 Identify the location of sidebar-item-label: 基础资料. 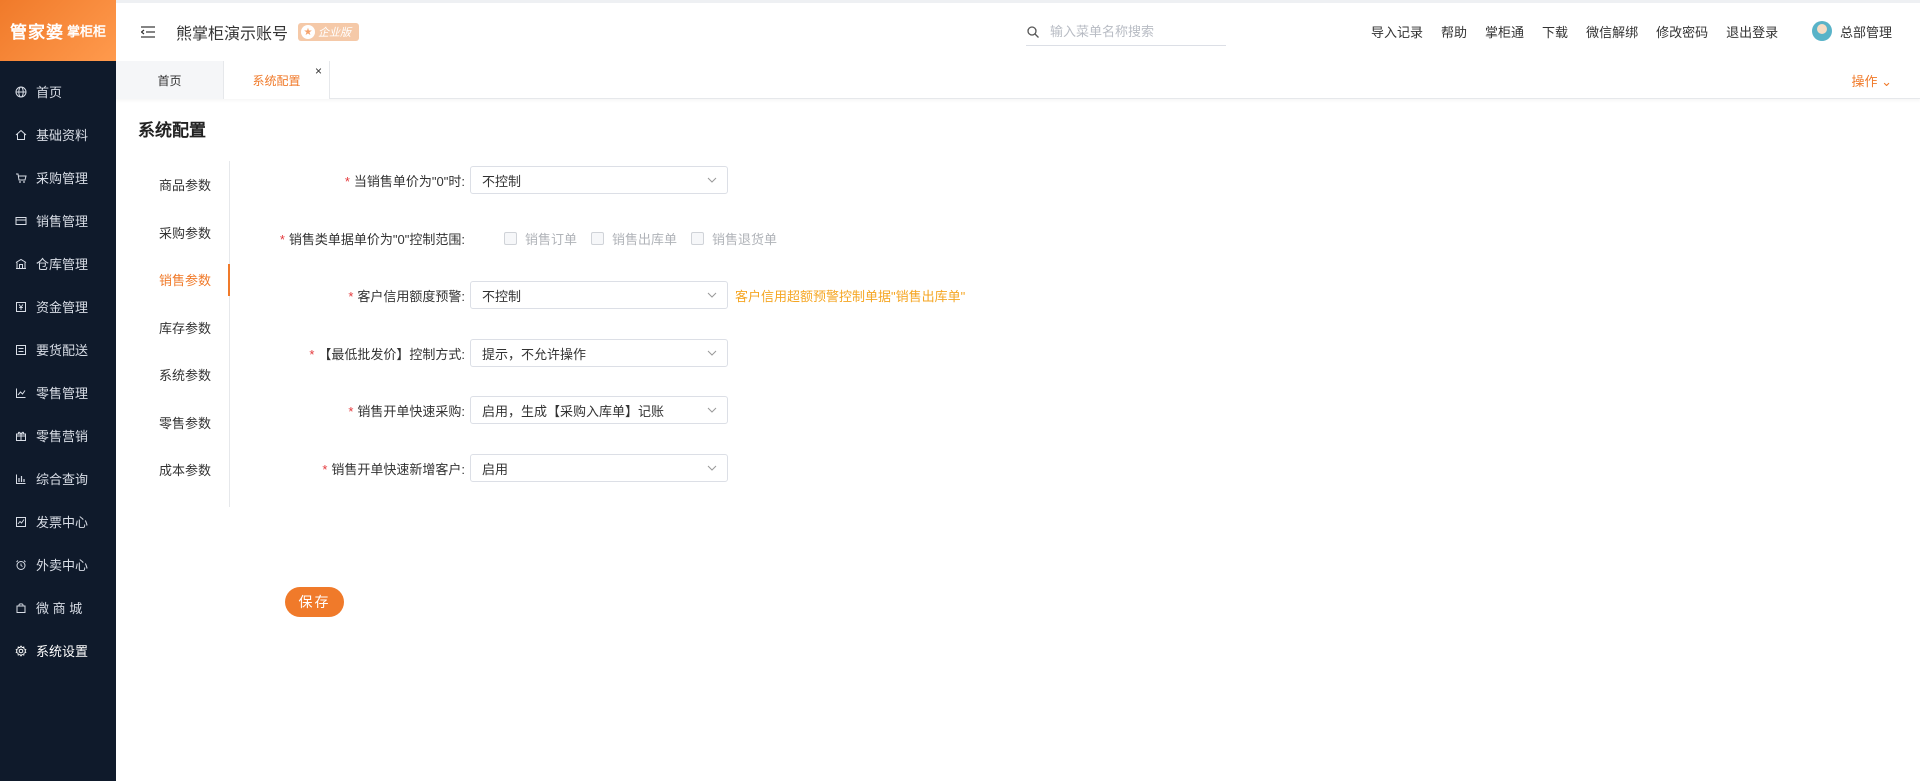
(62, 135).